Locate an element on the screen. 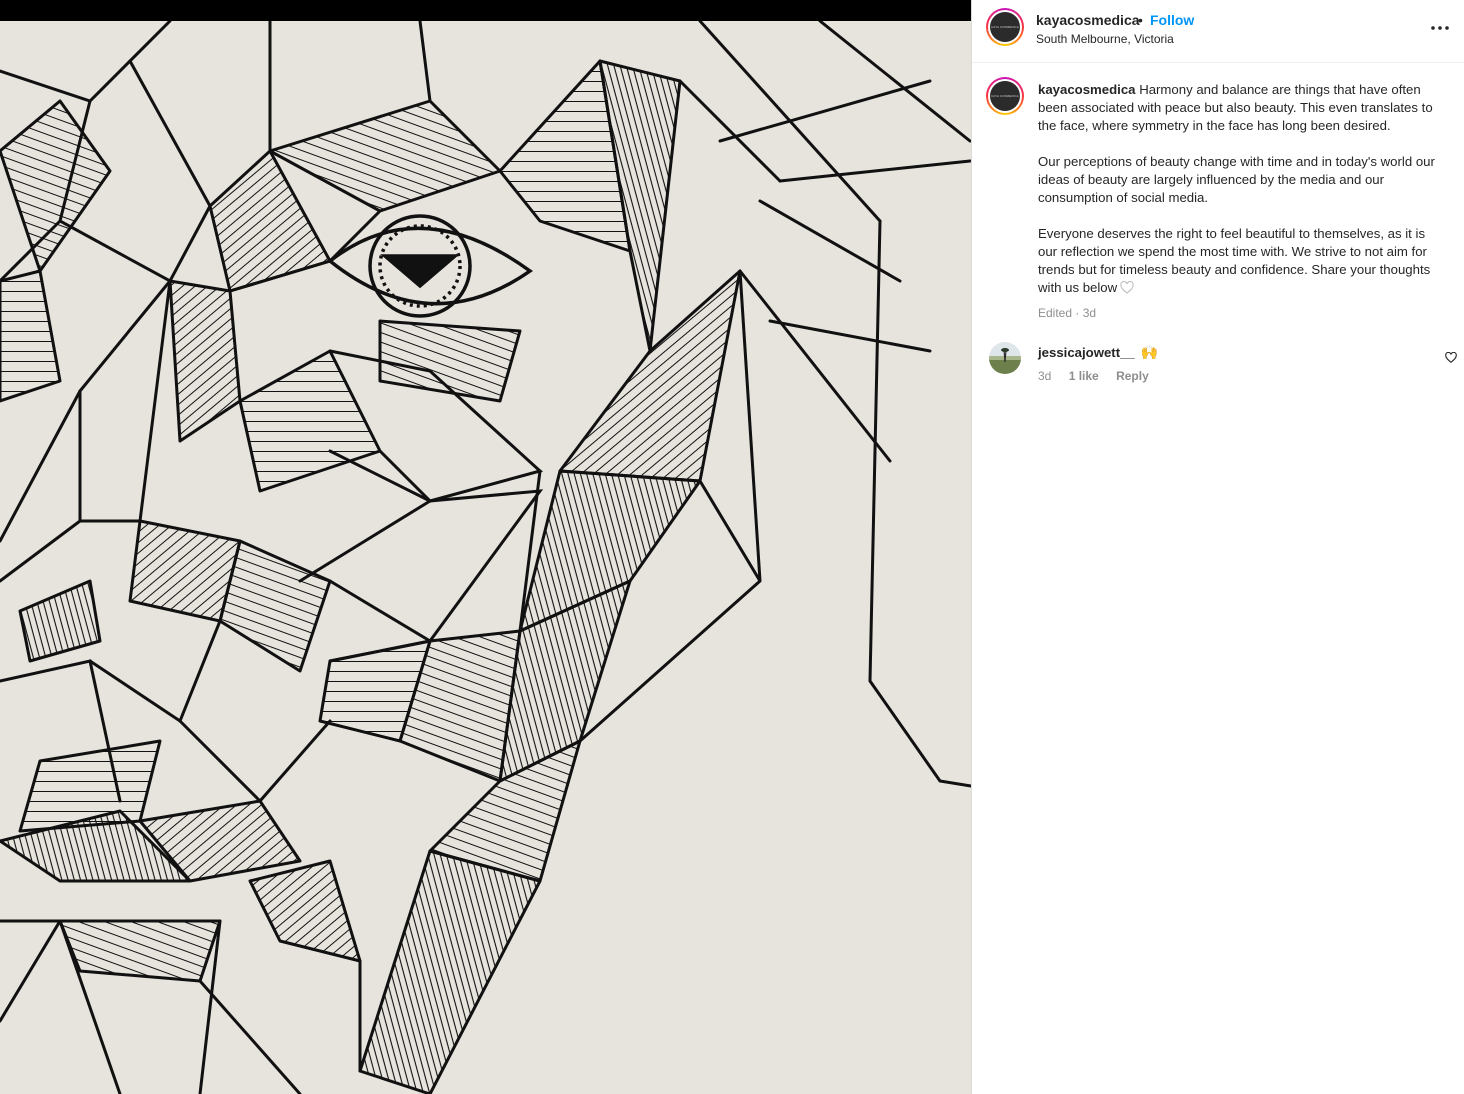 The height and width of the screenshot is (1094, 1464). account-avatar-image: KAYA COSMEDICA is located at coordinates (1005, 27).